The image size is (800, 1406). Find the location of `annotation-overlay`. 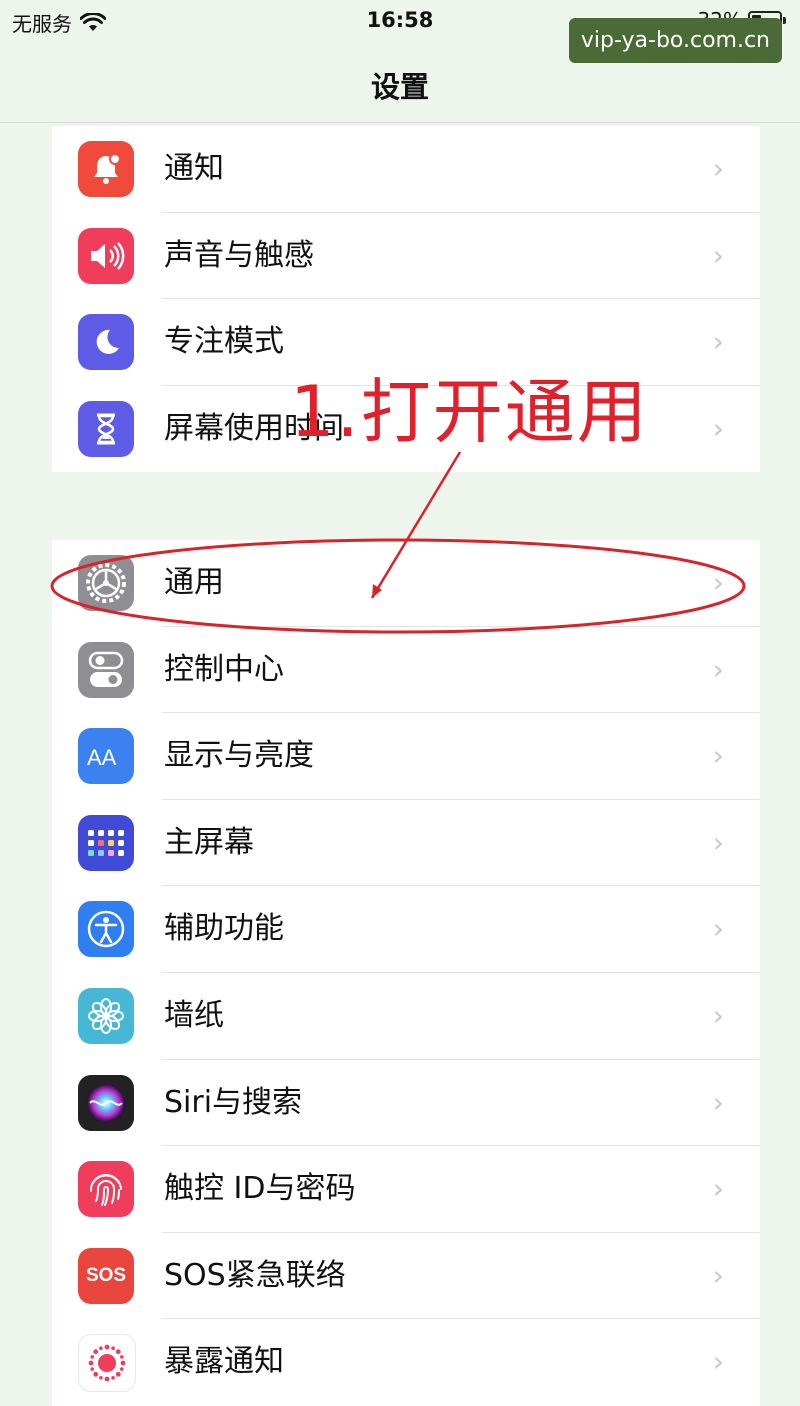

annotation-overlay is located at coordinates (398, 542).